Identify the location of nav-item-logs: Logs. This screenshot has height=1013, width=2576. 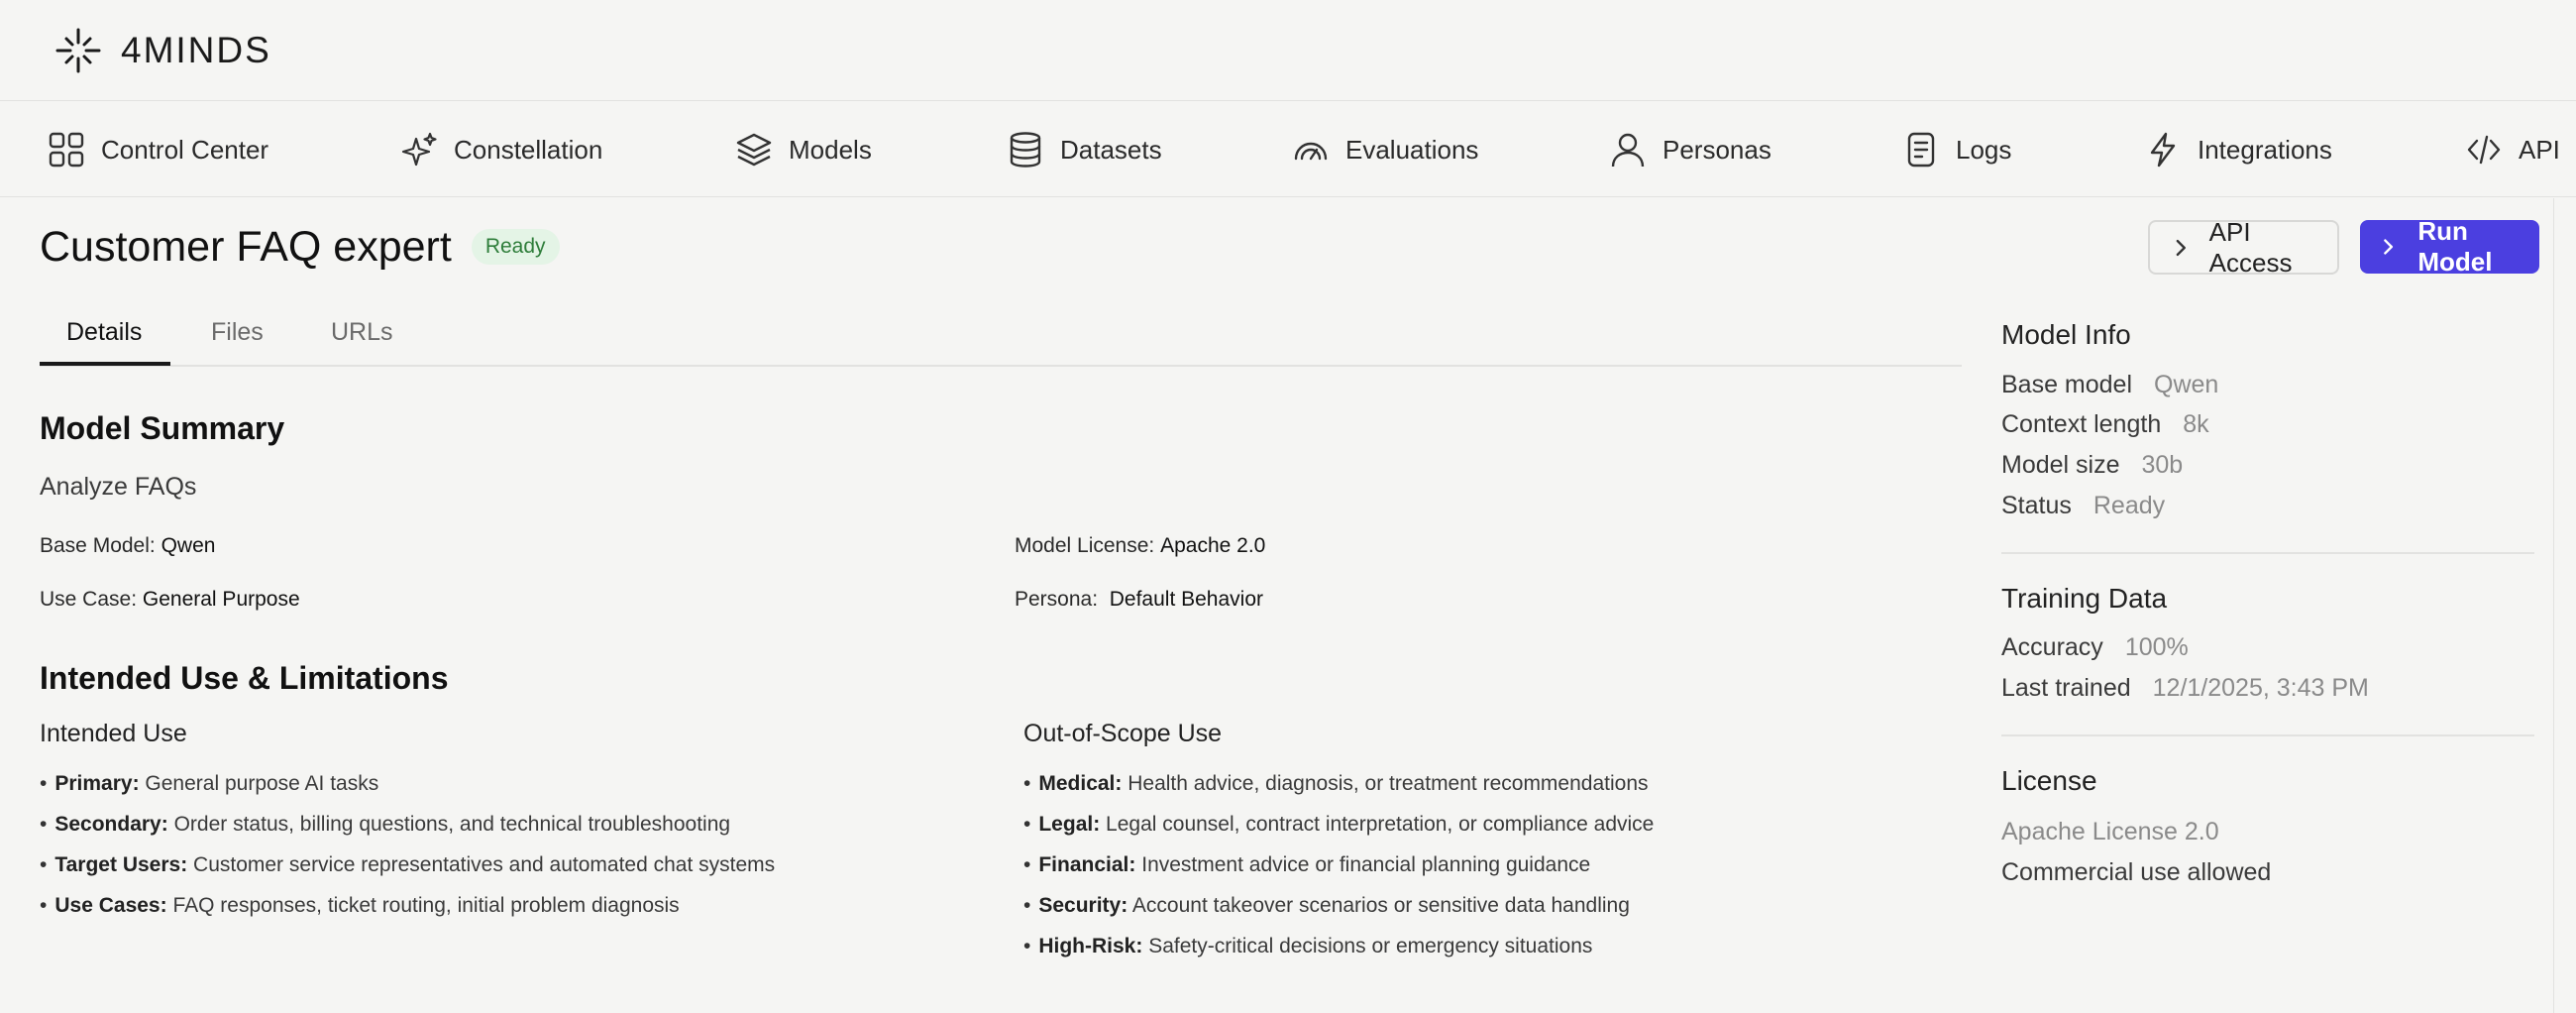
(1956, 149).